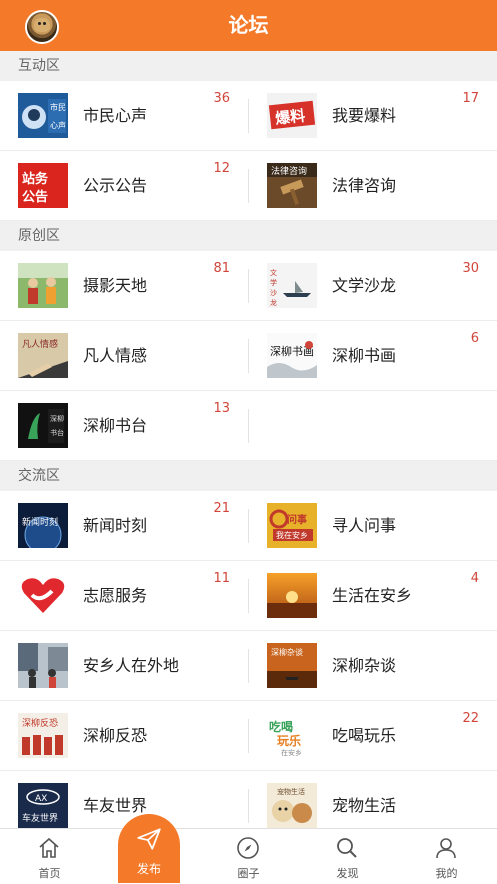  I want to click on forum-item-shuhua: 深柳书画 深柳书画 6, so click(373, 356).